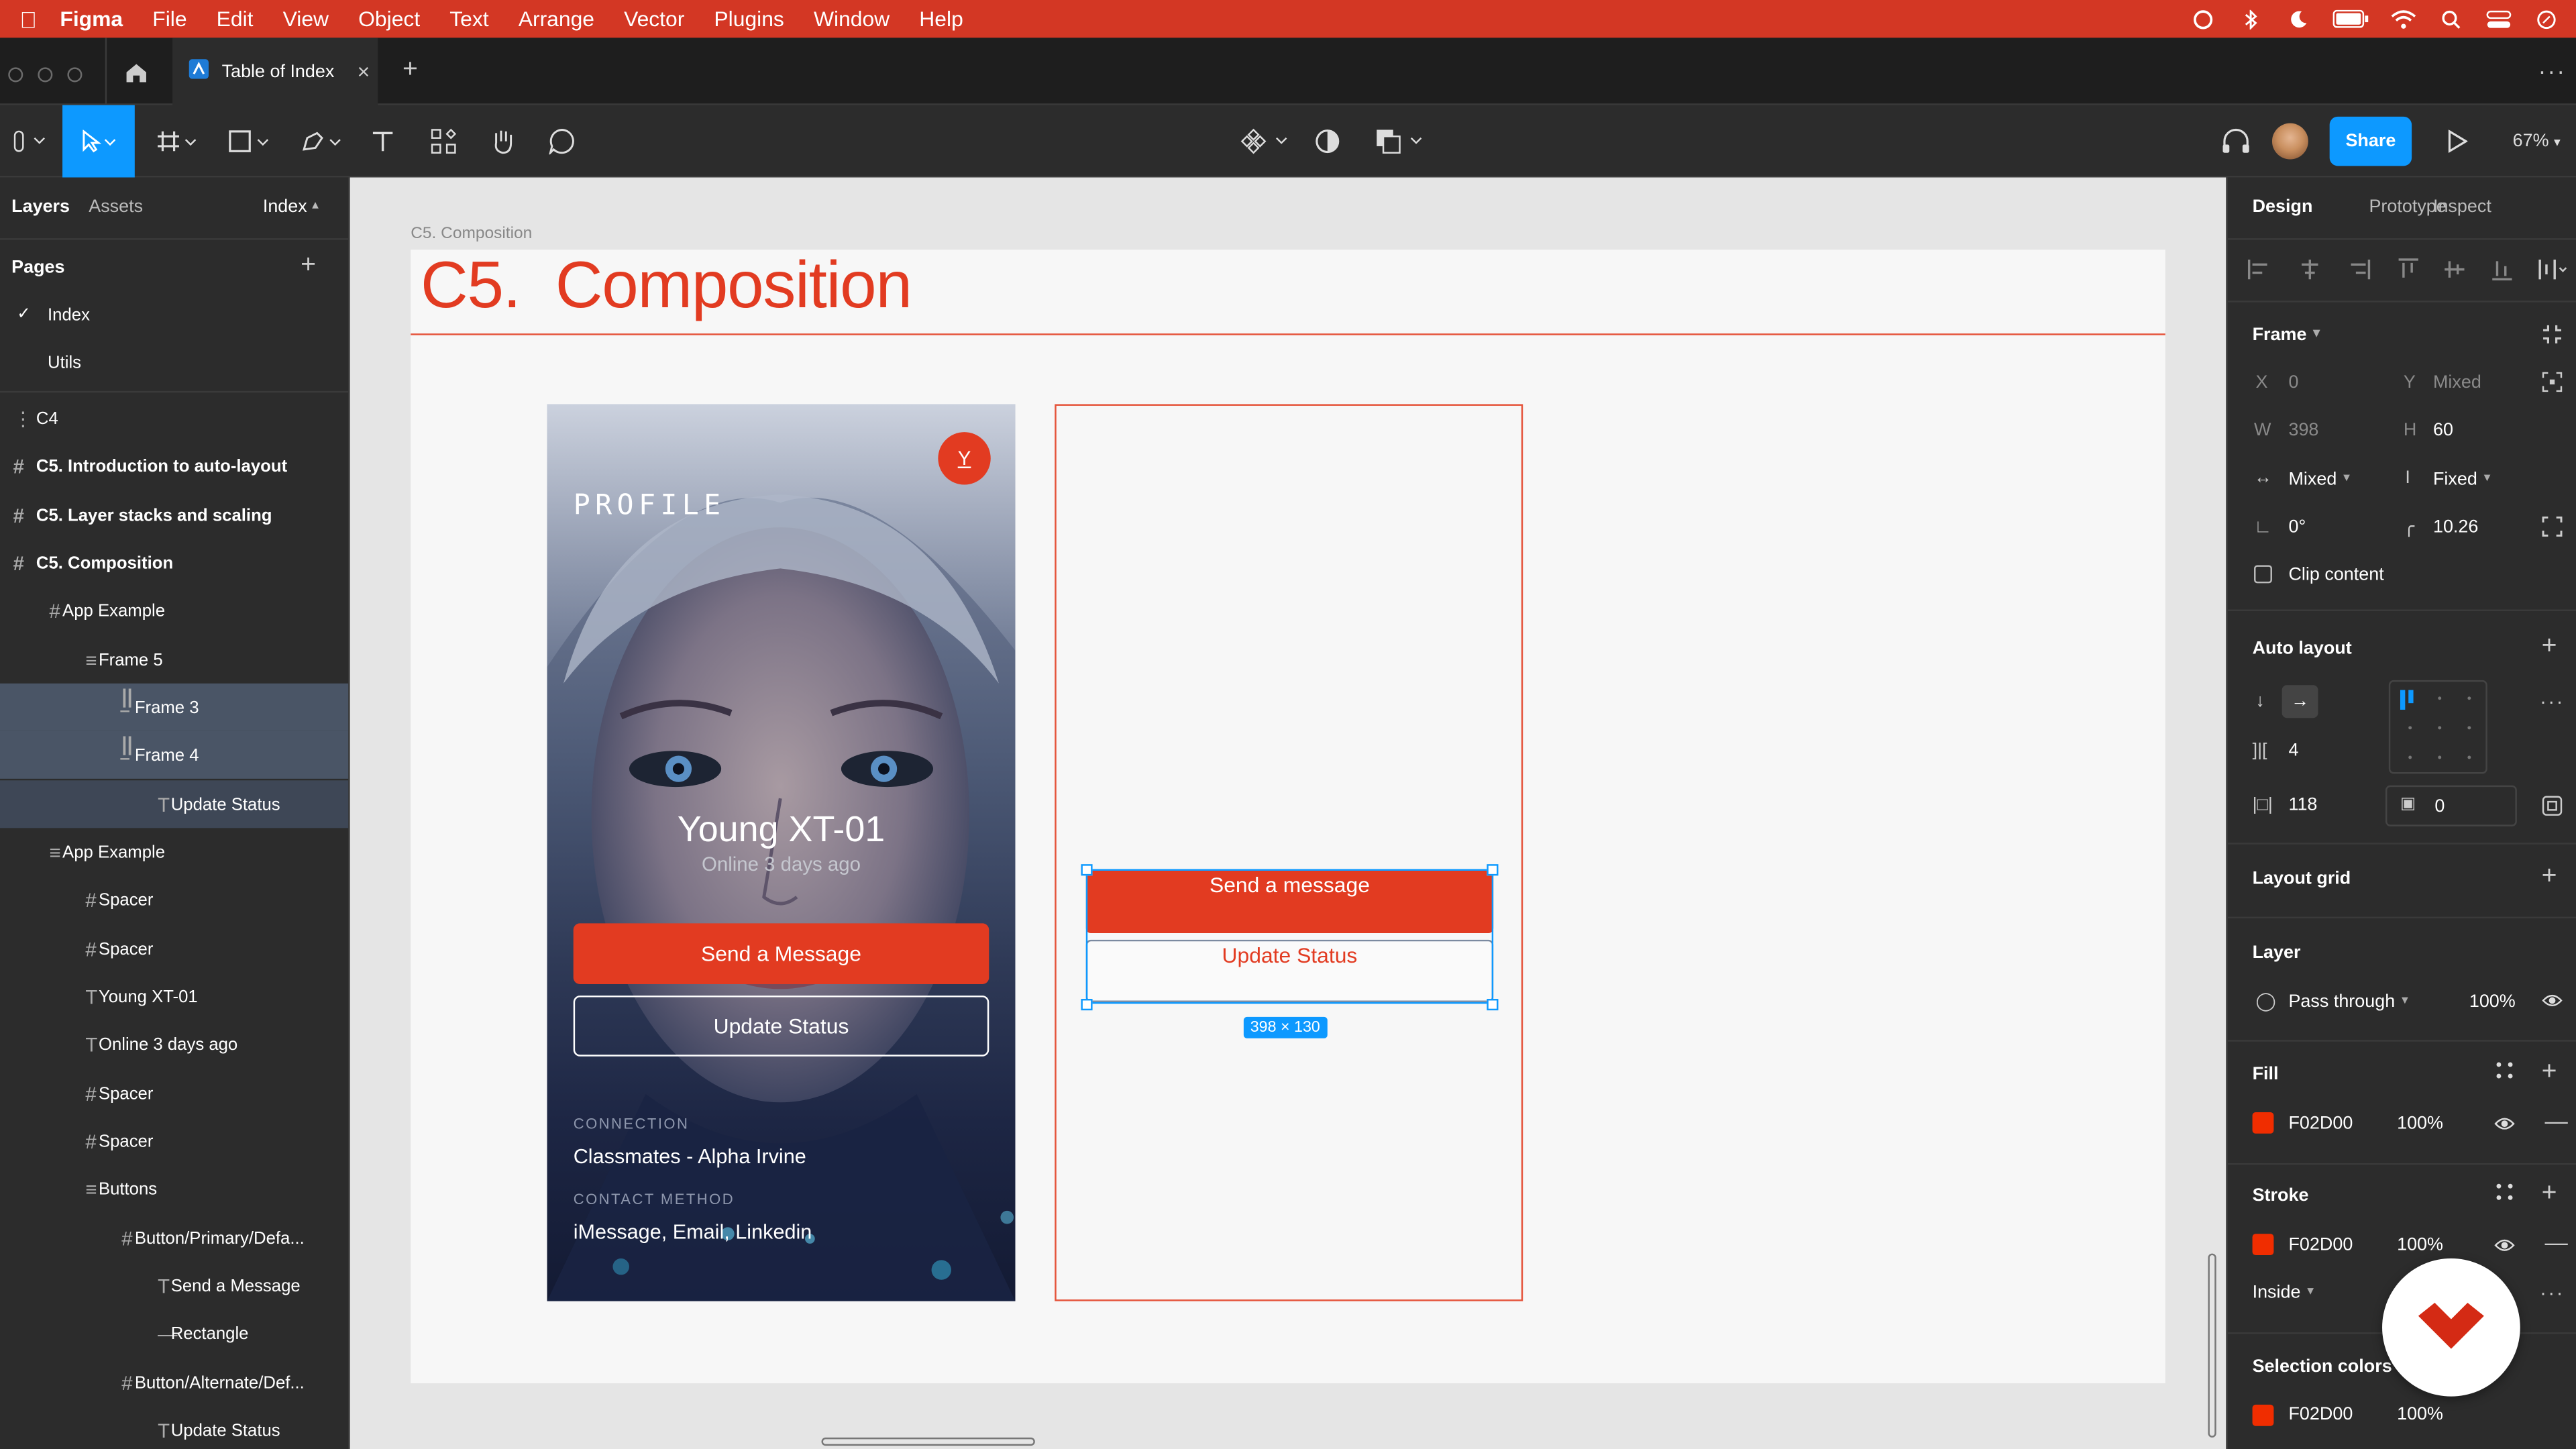 The image size is (2576, 1449). Describe the element at coordinates (2549, 1072) in the screenshot. I see `add-fill-button: +` at that location.